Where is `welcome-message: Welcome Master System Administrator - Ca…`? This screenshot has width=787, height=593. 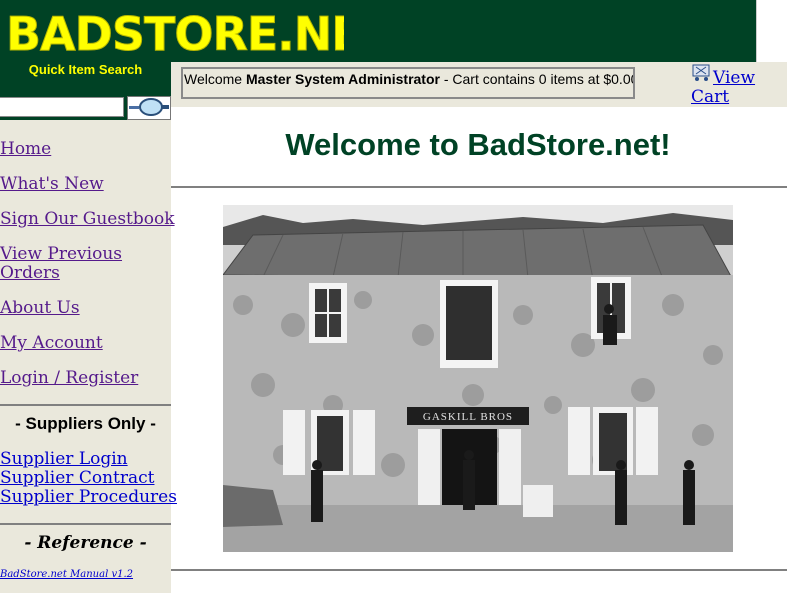 welcome-message: Welcome Master System Administrator - Ca… is located at coordinates (408, 83).